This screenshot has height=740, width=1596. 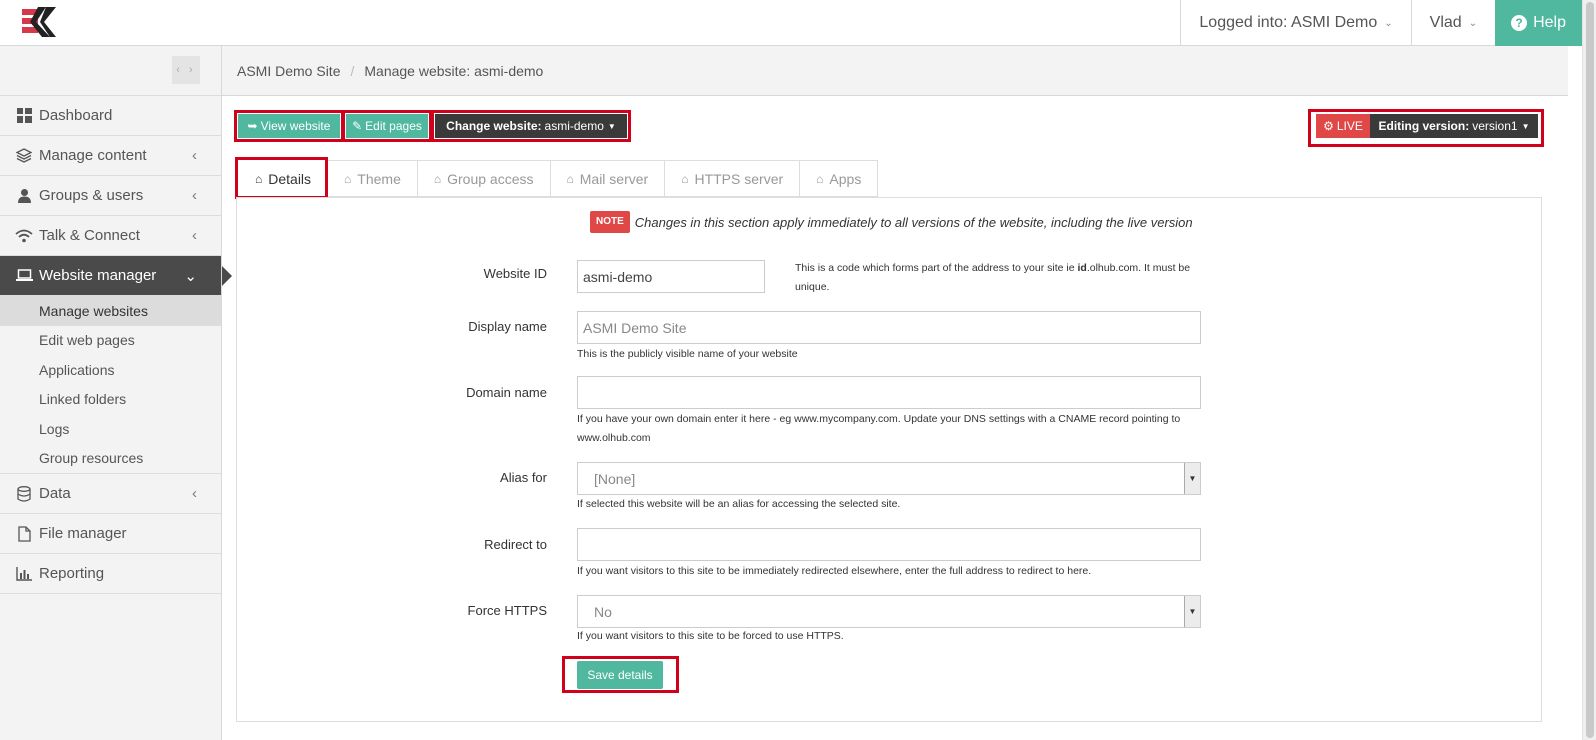 What do you see at coordinates (24, 494) in the screenshot?
I see `database-icon` at bounding box center [24, 494].